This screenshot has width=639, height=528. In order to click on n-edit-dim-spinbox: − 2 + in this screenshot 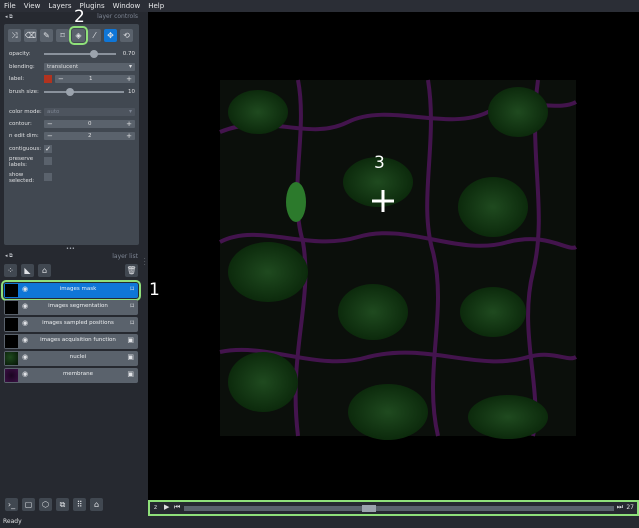, I will do `click(89, 136)`.